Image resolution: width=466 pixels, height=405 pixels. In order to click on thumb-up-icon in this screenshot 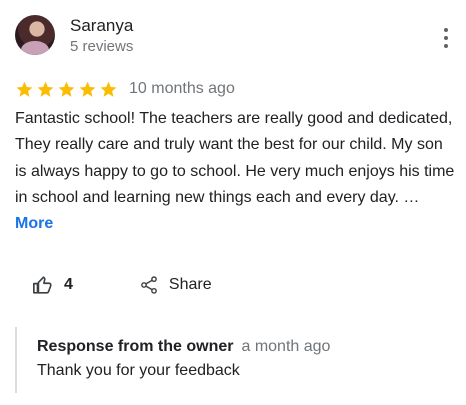, I will do `click(42, 285)`.